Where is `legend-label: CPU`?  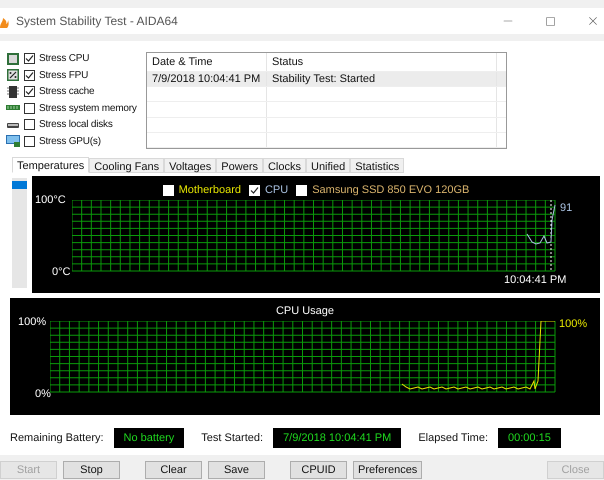
legend-label: CPU is located at coordinates (276, 190).